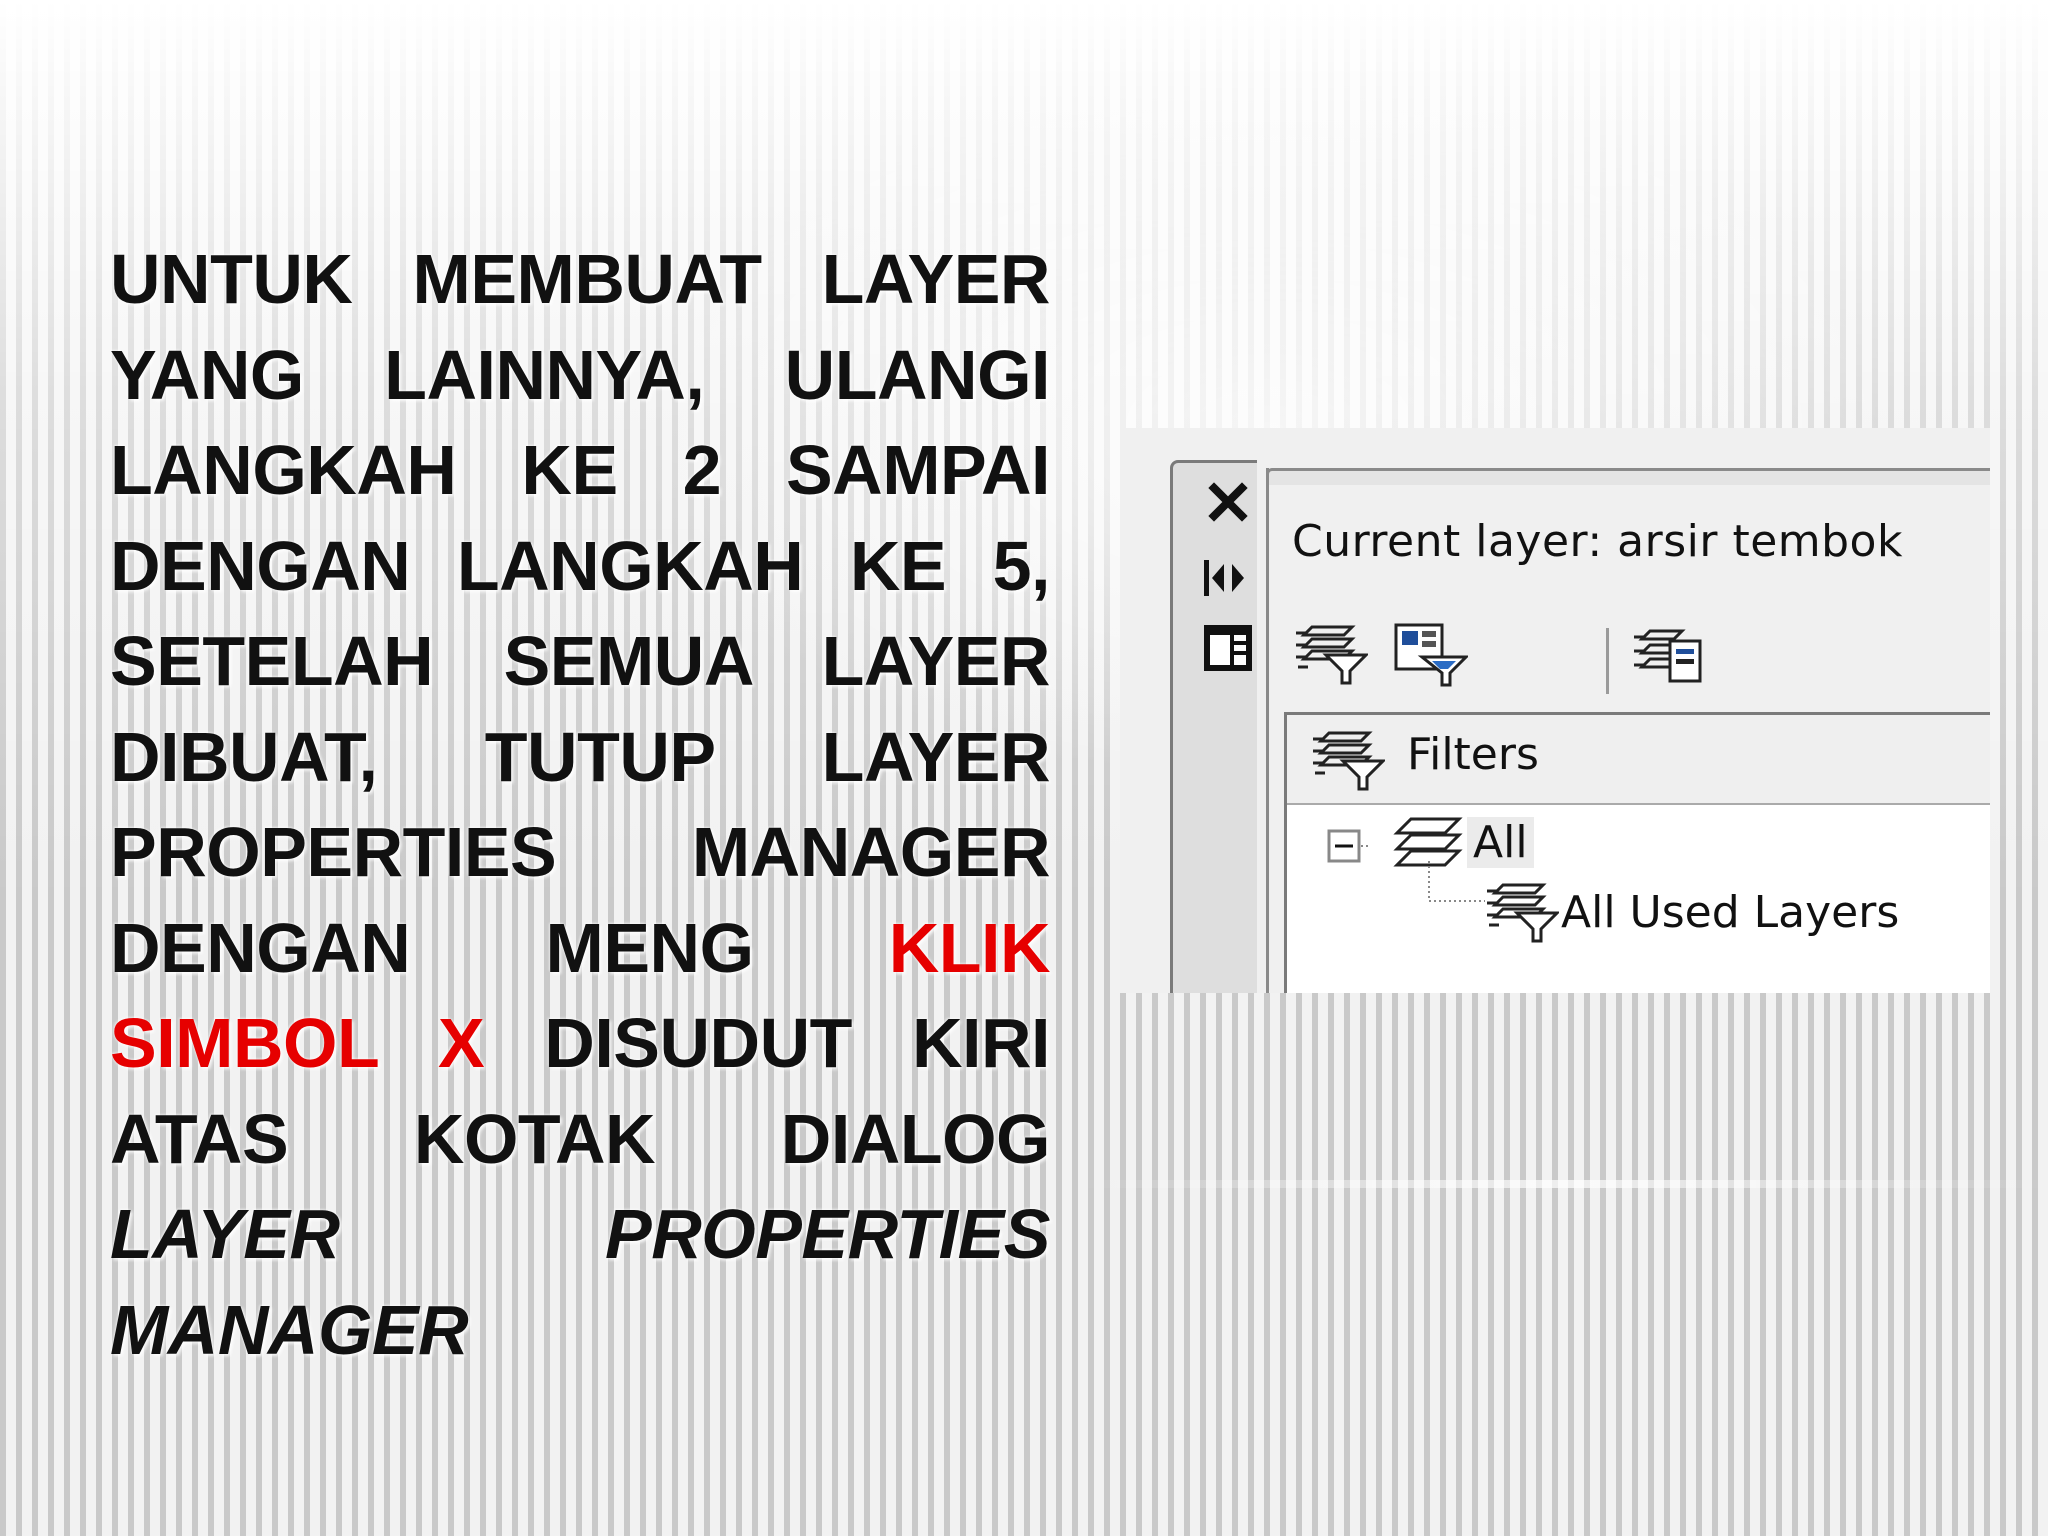  Describe the element at coordinates (1628, 476) in the screenshot. I see `palette-frame-top` at that location.